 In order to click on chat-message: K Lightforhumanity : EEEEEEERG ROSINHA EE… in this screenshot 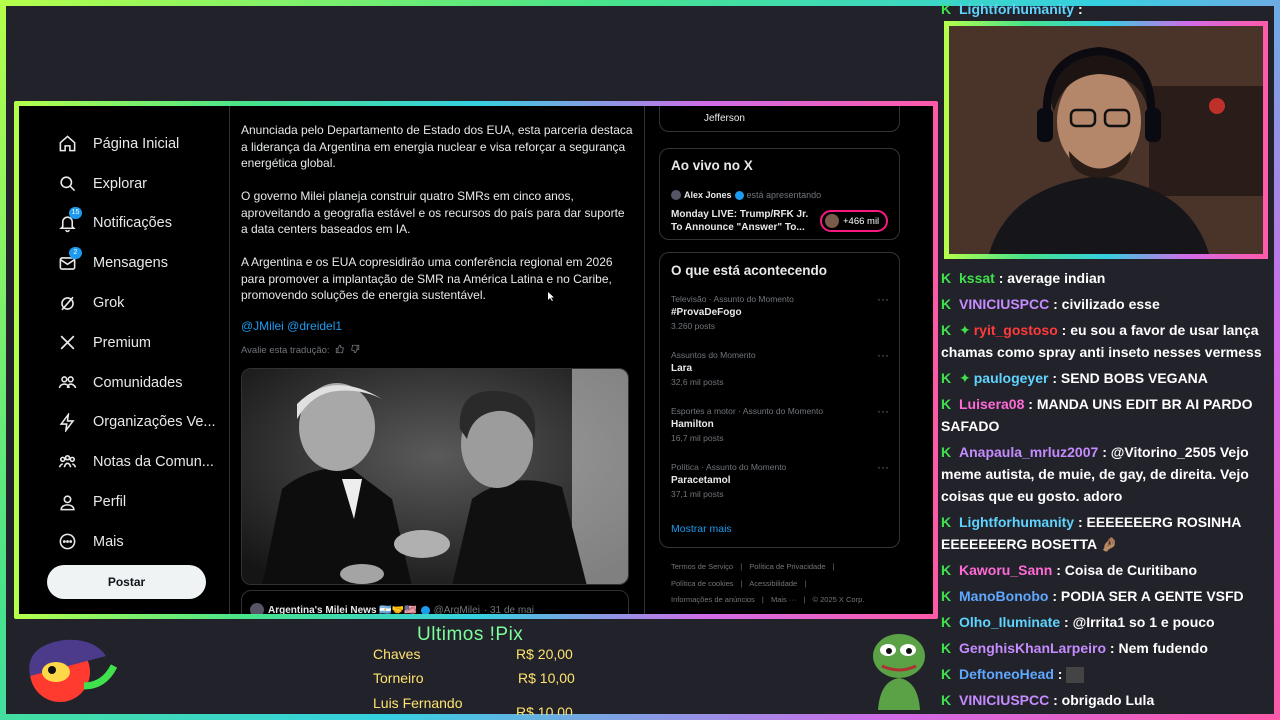, I will do `click(1106, 533)`.